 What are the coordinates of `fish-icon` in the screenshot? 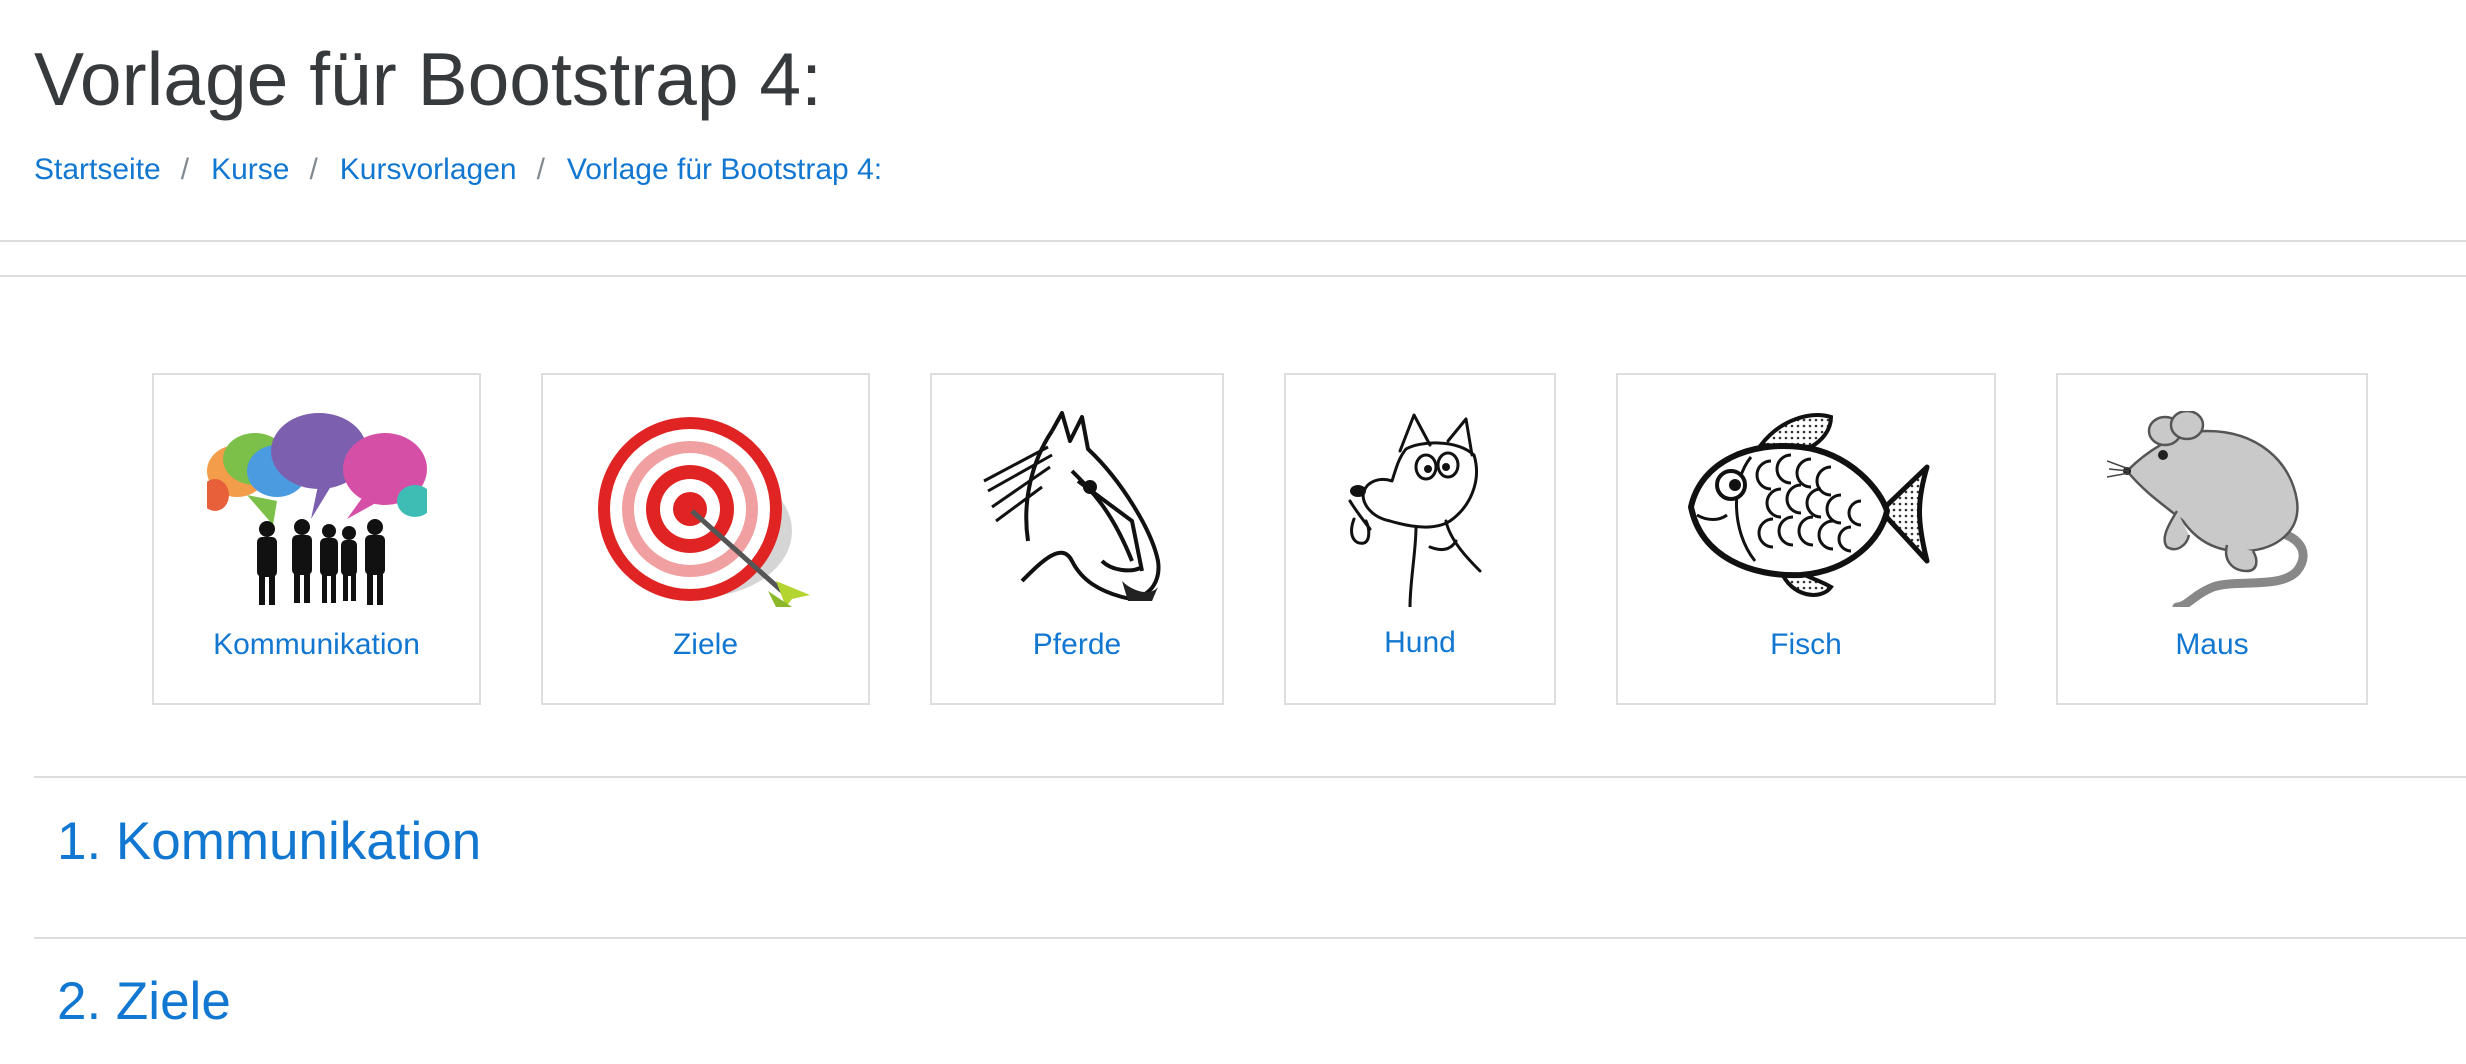 It's located at (1808, 505).